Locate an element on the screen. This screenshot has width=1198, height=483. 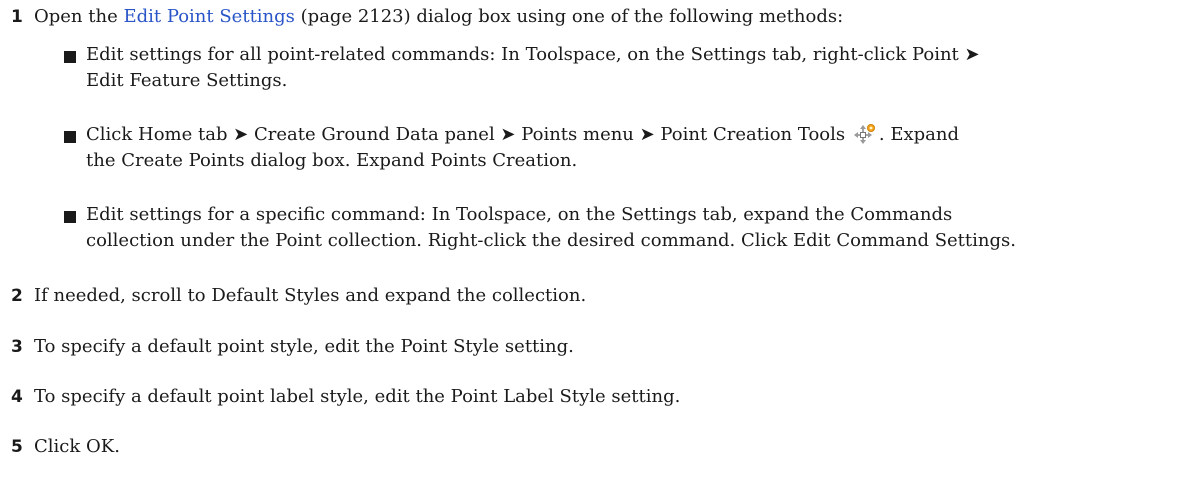
edit-point-settings-link: Edit Point Settings is located at coordinates (208, 16).